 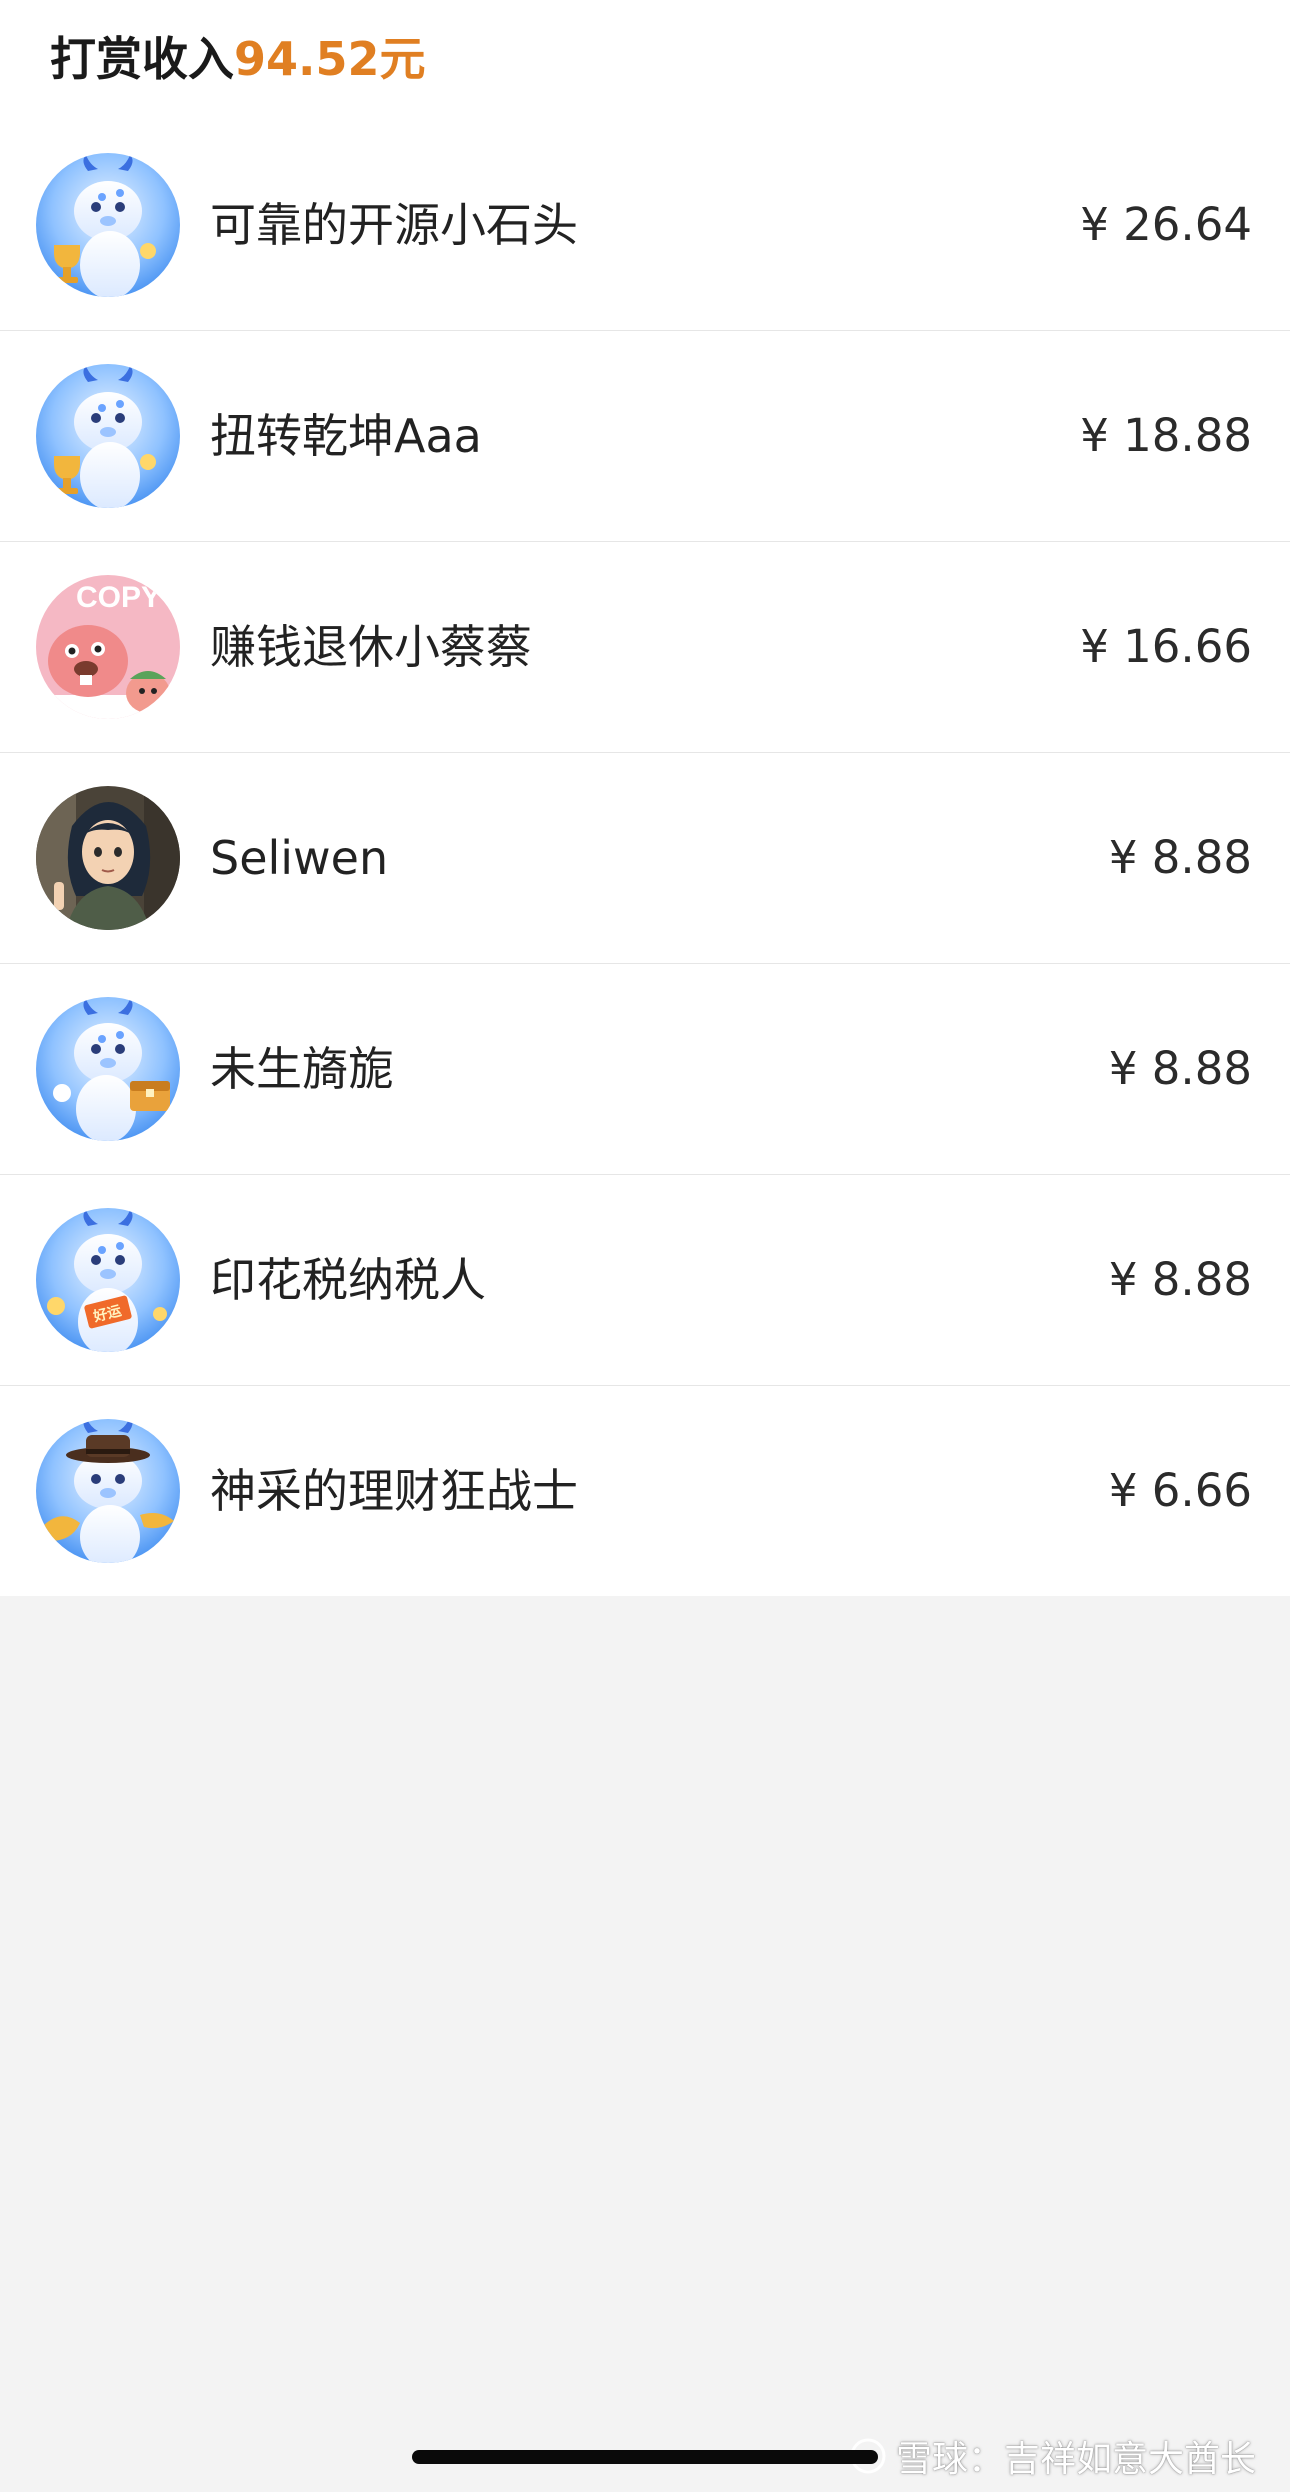 I want to click on avatar-sticker-text: COPY, so click(x=118, y=597).